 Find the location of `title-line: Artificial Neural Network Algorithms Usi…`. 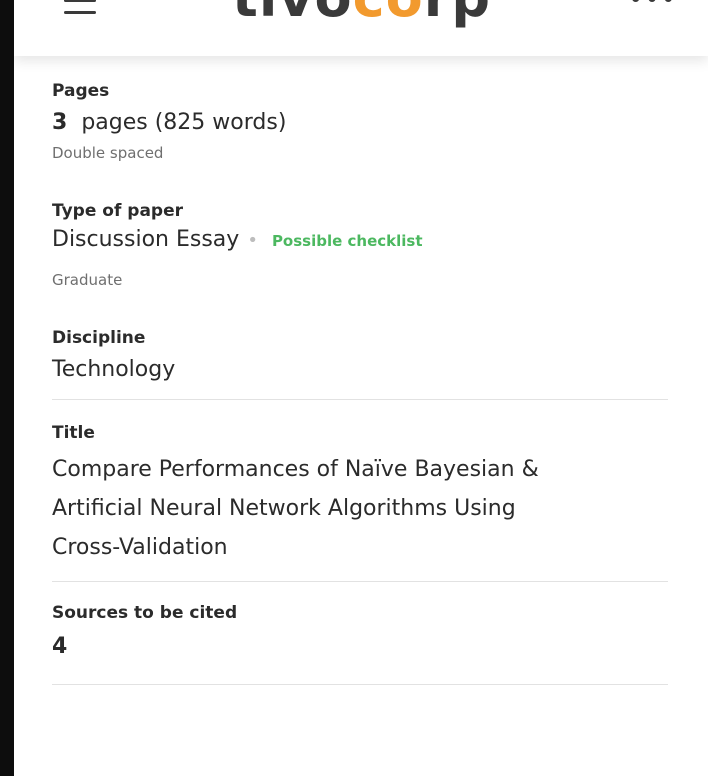

title-line: Artificial Neural Network Algorithms Usi… is located at coordinates (284, 508).